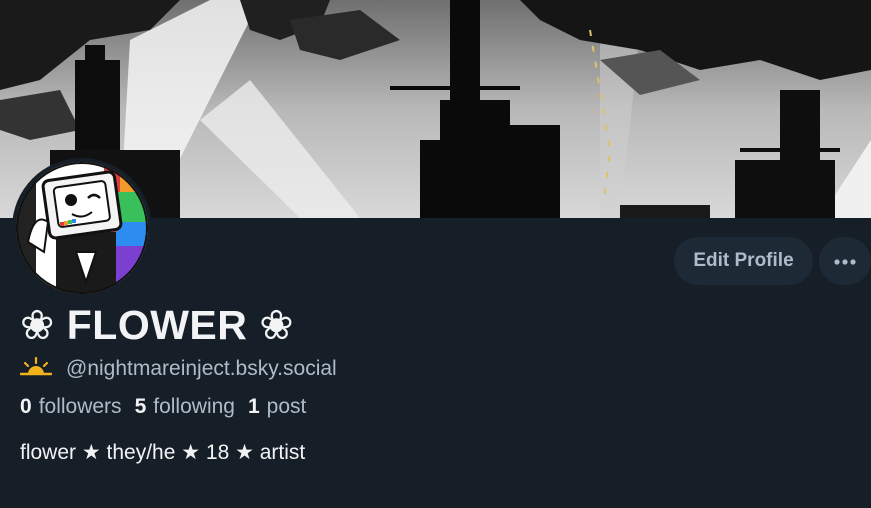 Image resolution: width=871 pixels, height=508 pixels. I want to click on following-stat: 5 following, so click(185, 407).